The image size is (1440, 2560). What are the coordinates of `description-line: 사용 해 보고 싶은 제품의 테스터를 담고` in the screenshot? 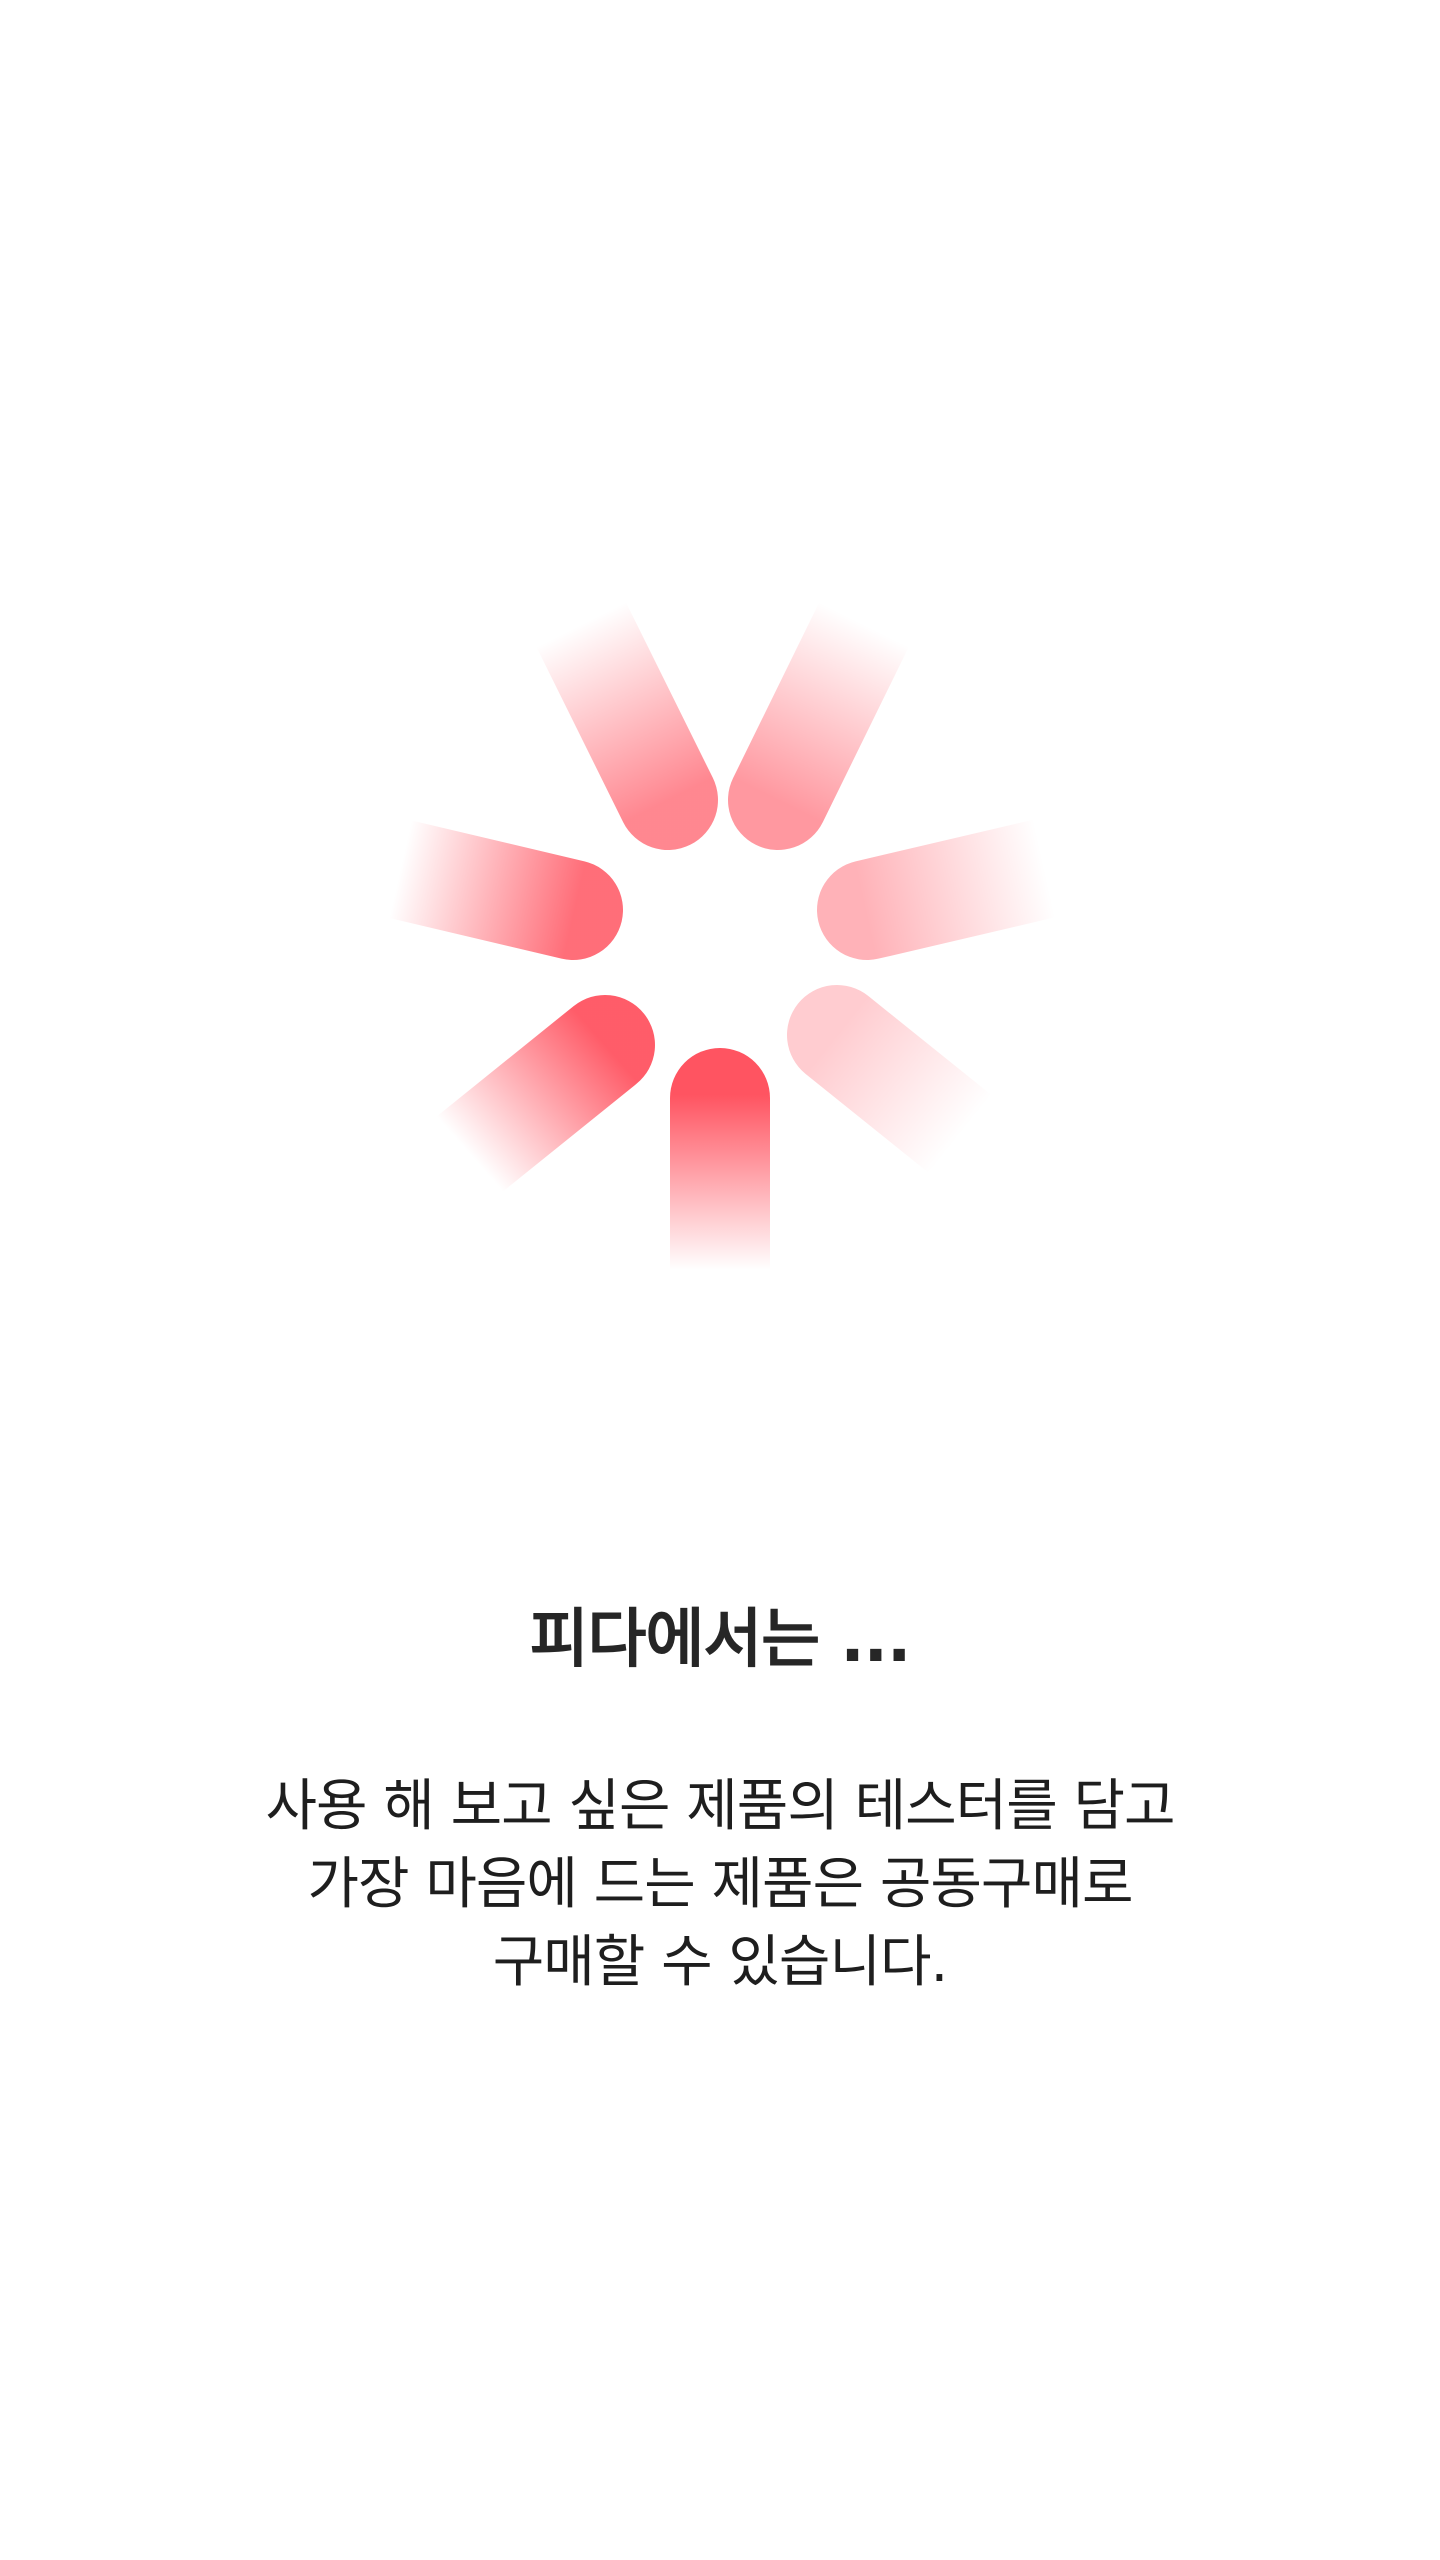 It's located at (720, 1806).